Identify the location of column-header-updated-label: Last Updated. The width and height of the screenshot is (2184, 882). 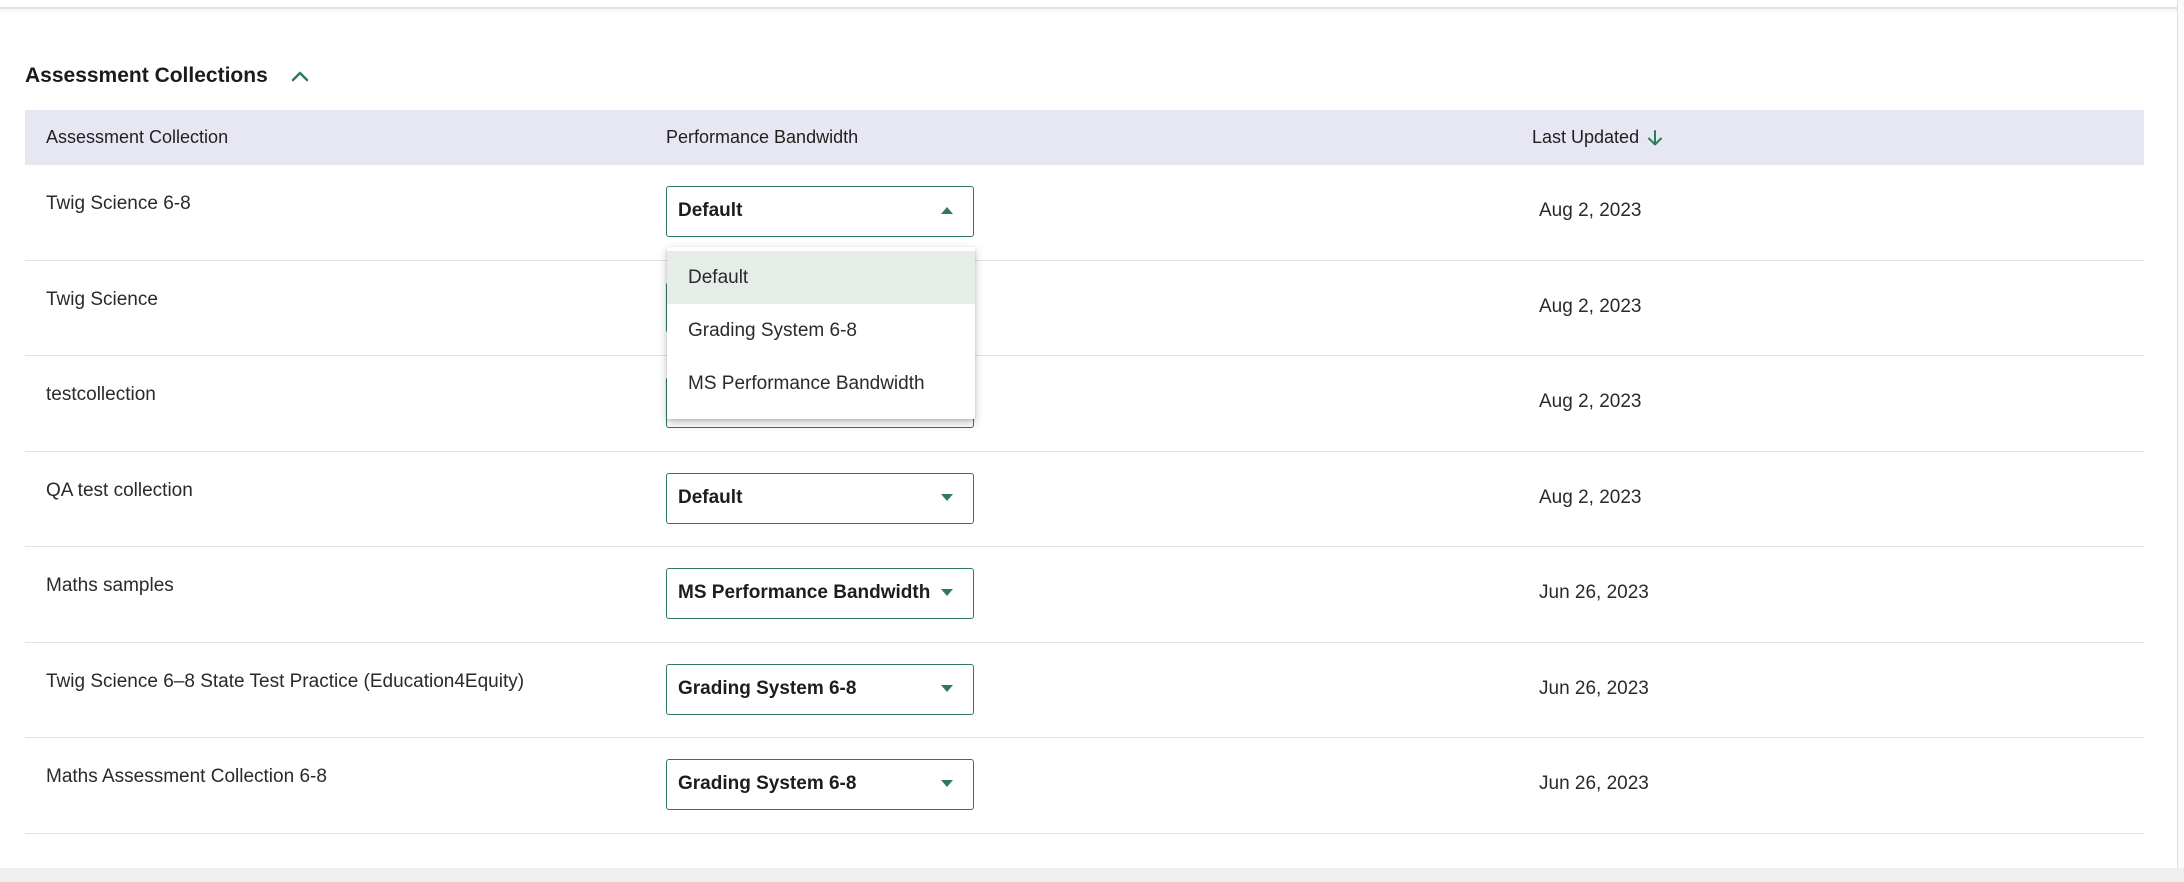
(1586, 137).